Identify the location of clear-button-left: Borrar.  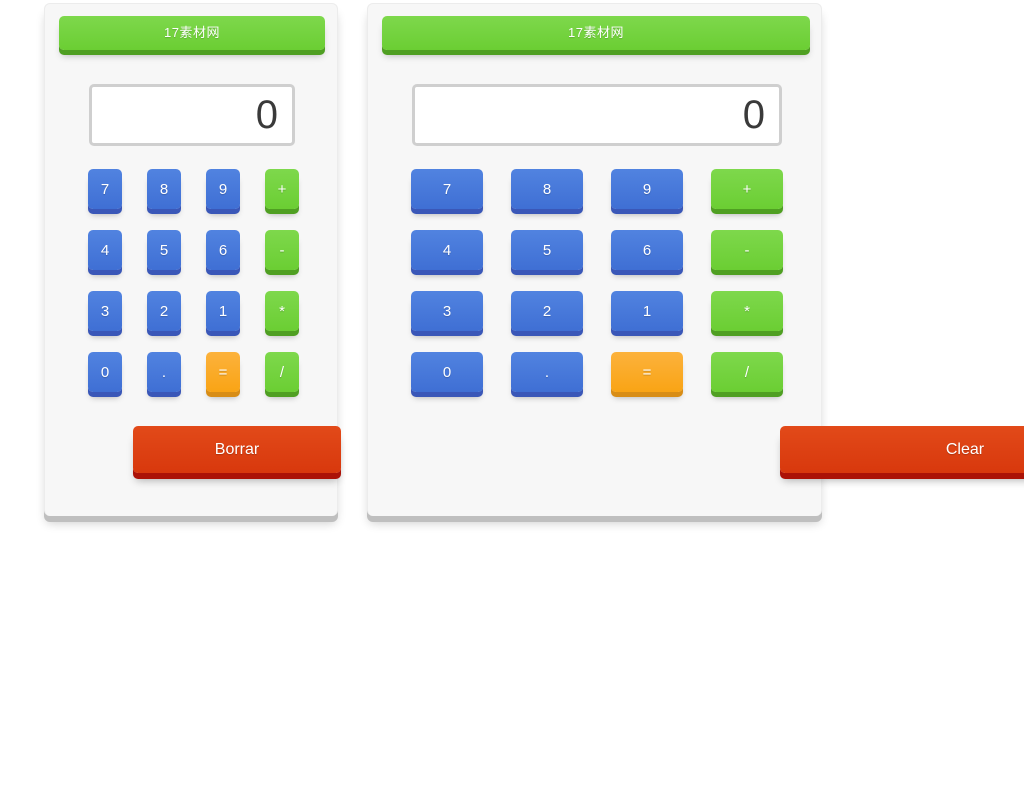
(237, 449).